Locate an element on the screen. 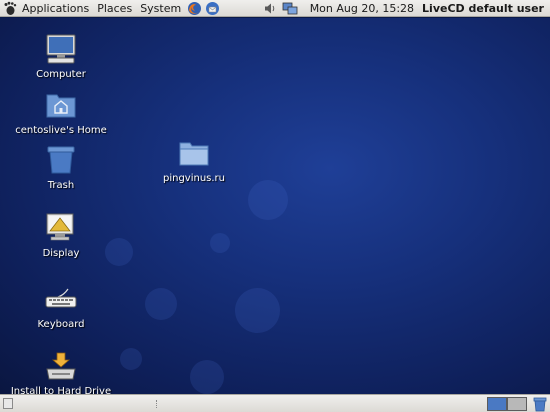  keyboard-icon is located at coordinates (61, 299).